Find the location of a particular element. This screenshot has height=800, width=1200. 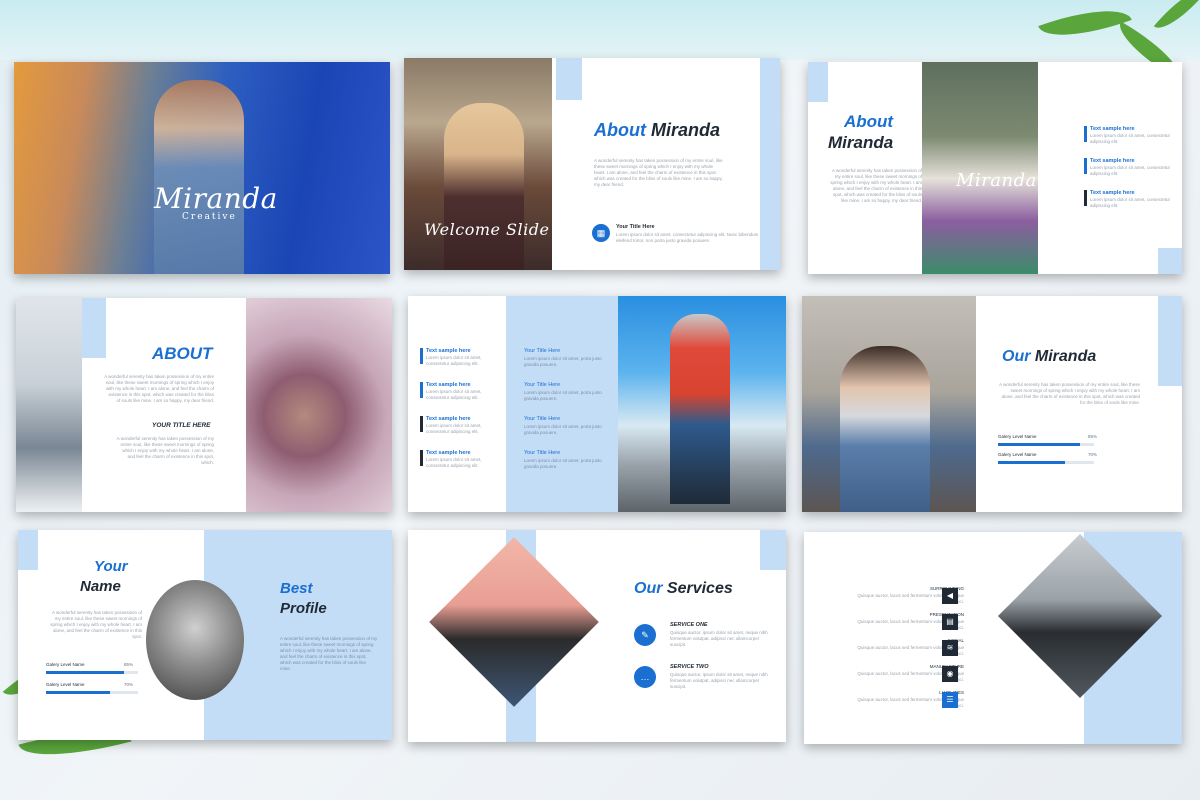

slide-title: Our Miranda is located at coordinates (1049, 356).